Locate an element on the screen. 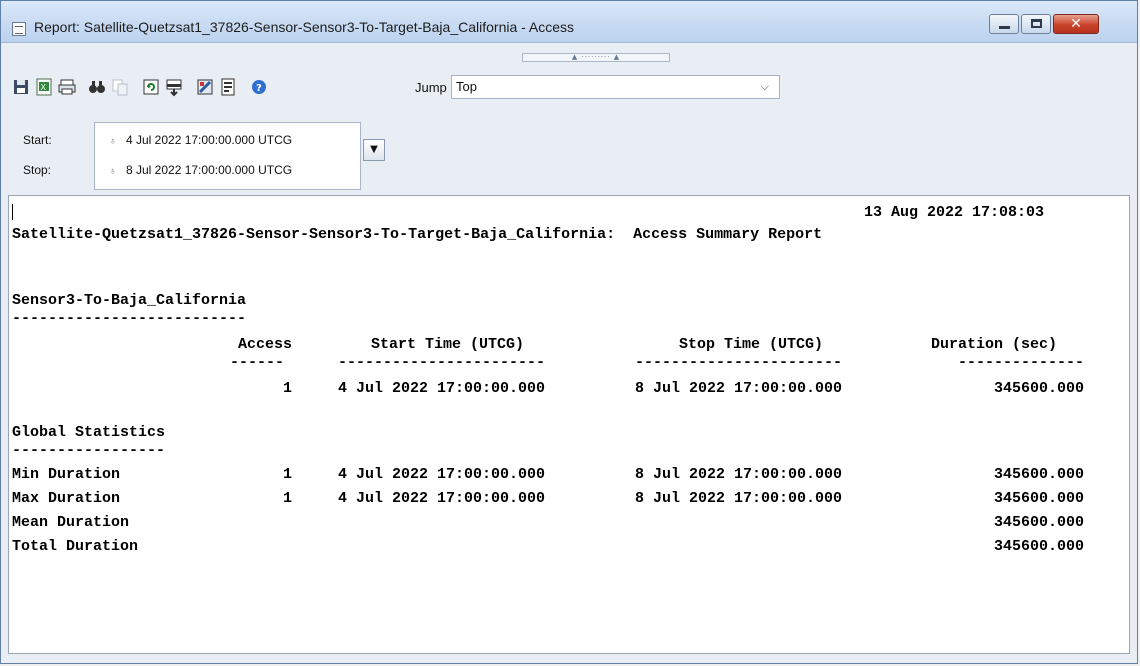 Image resolution: width=1140 pixels, height=666 pixels. time-period-dropdown-button: ▼ is located at coordinates (374, 150).